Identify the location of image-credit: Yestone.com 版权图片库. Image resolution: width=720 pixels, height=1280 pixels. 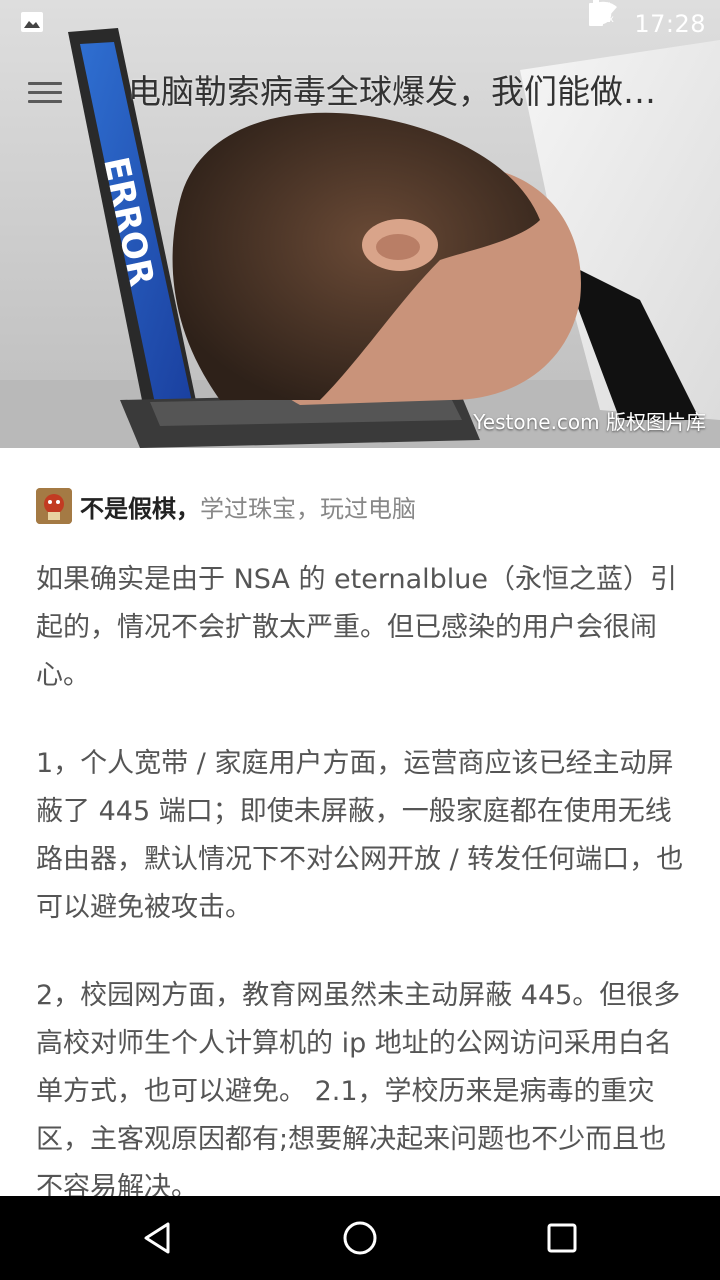
(589, 422).